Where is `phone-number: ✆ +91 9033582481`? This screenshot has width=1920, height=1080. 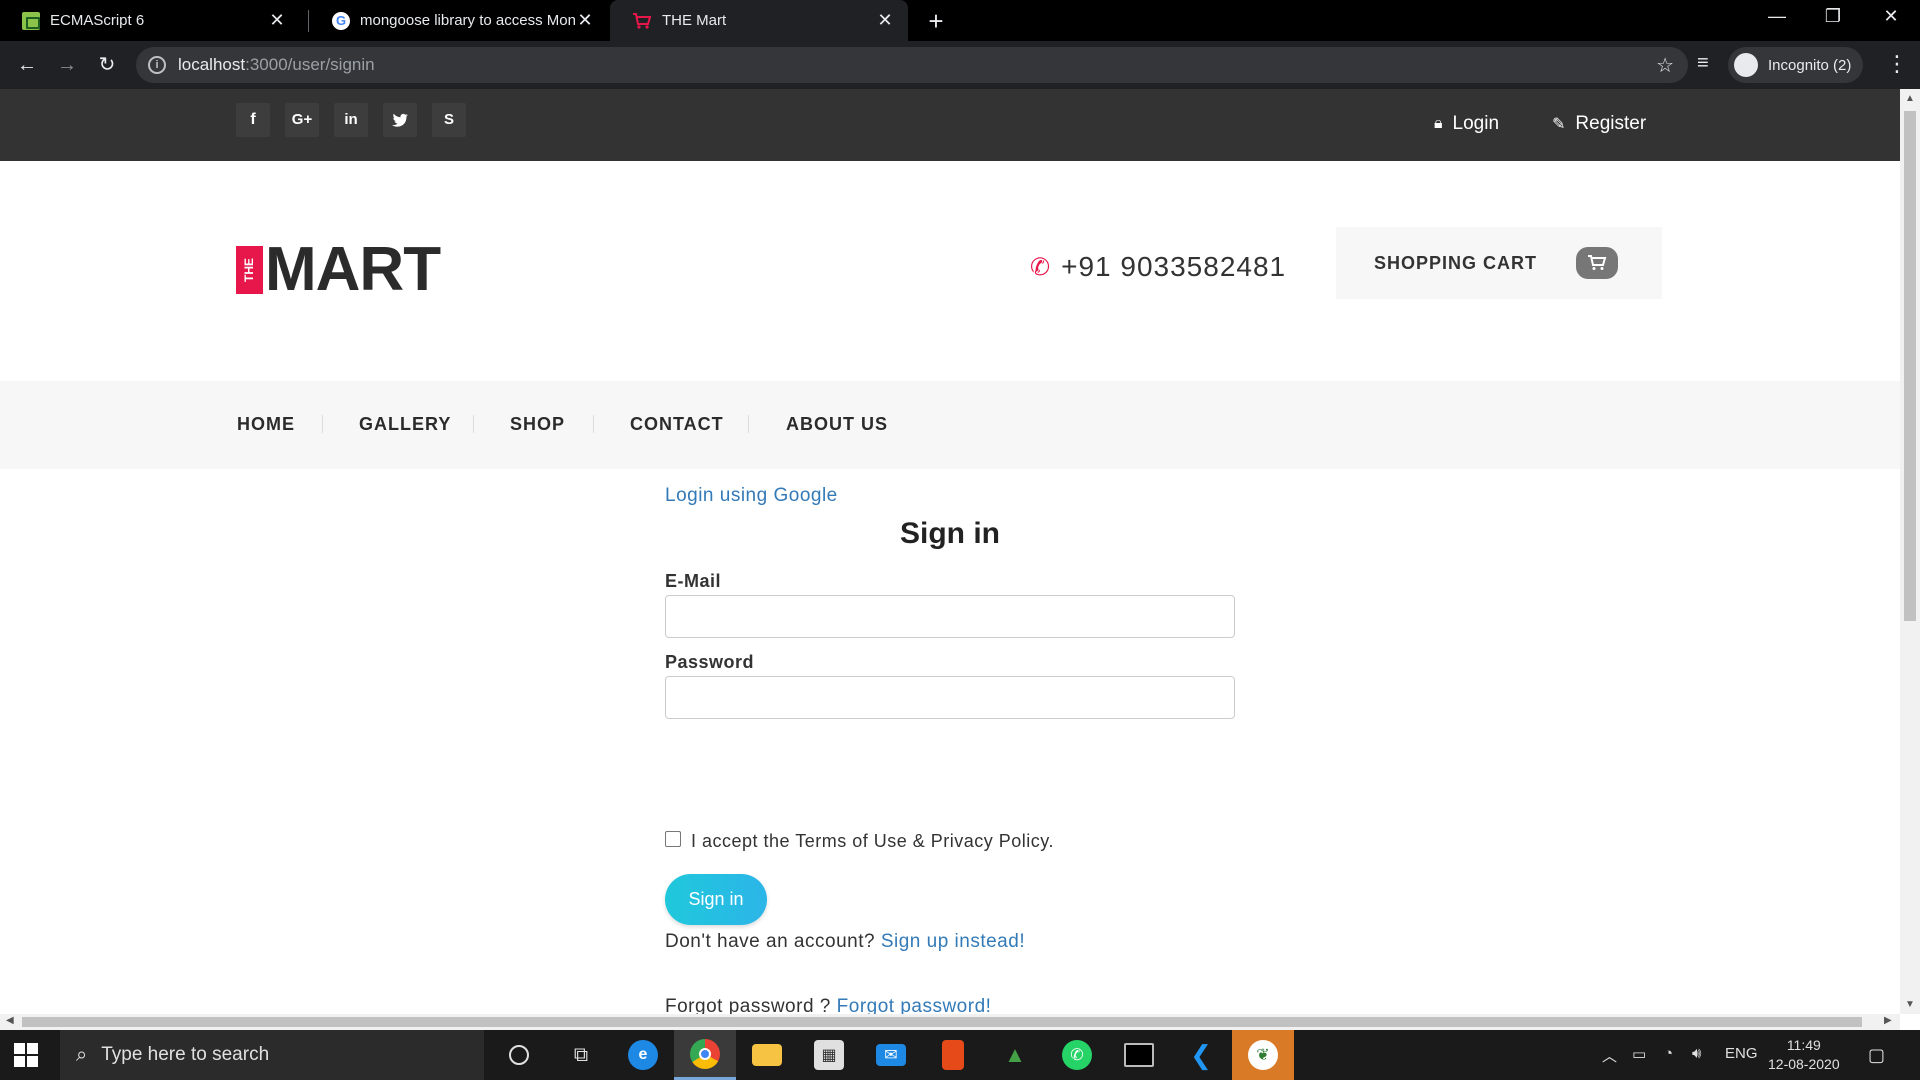
phone-number: ✆ +91 9033582481 is located at coordinates (1158, 267).